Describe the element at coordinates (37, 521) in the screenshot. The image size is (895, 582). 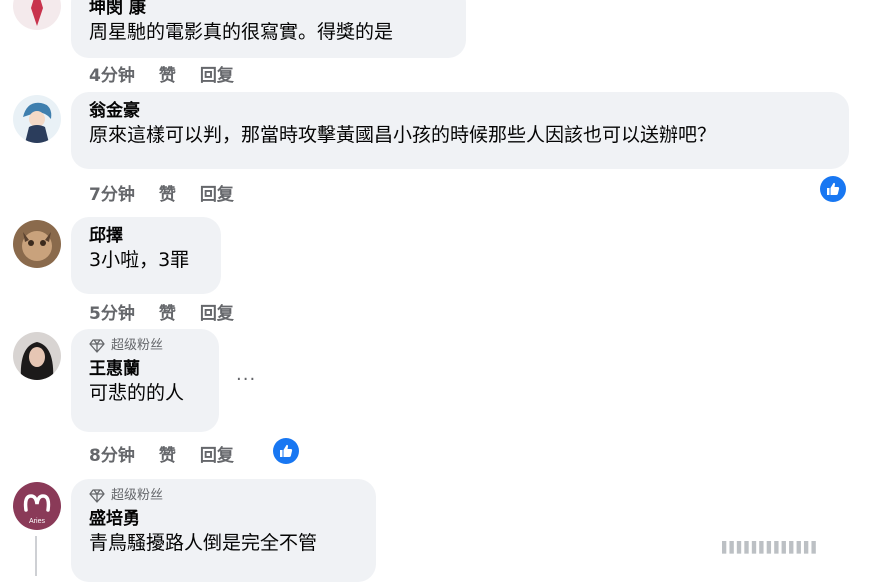
I see `avatar-logo-text: Aries` at that location.